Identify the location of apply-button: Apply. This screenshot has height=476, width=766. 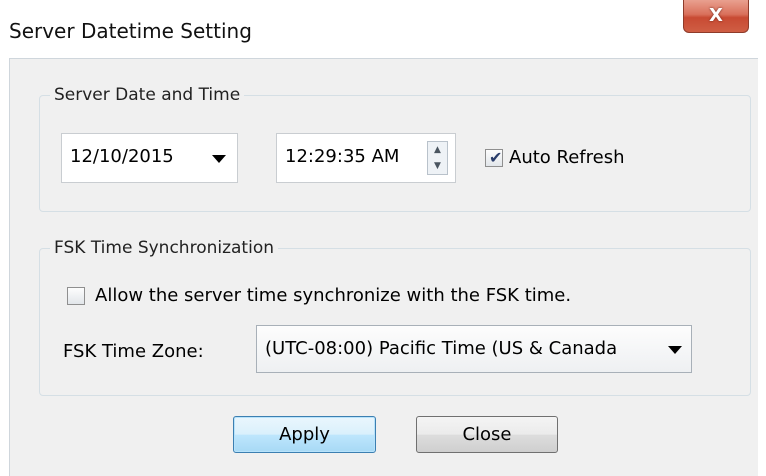
(304, 434).